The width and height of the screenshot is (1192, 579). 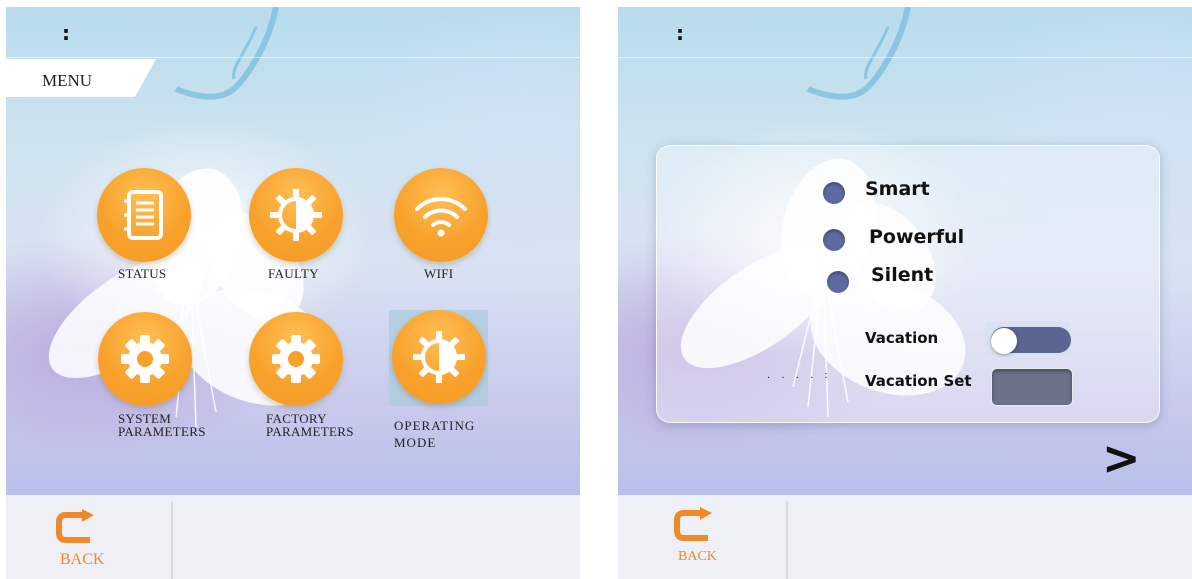 What do you see at coordinates (834, 193) in the screenshot?
I see `radio-smart` at bounding box center [834, 193].